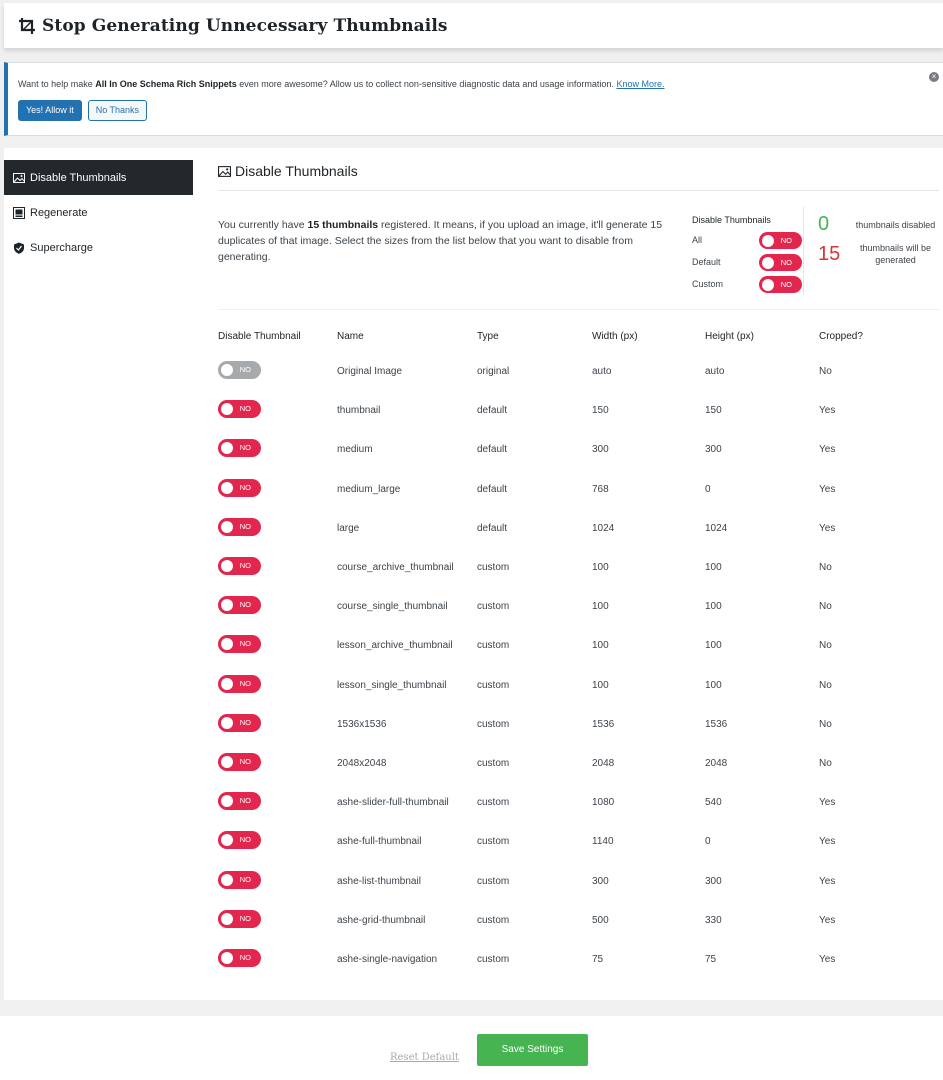 The image size is (943, 1080). What do you see at coordinates (493, 372) in the screenshot?
I see `type-cell: original` at bounding box center [493, 372].